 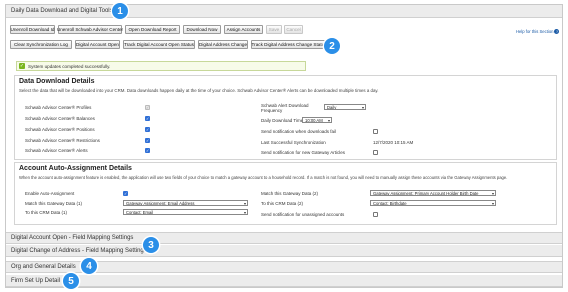 What do you see at coordinates (90, 29) in the screenshot?
I see `unenroll-schwab-advisor-center-button: Unenroll Schwab Advisor Center` at bounding box center [90, 29].